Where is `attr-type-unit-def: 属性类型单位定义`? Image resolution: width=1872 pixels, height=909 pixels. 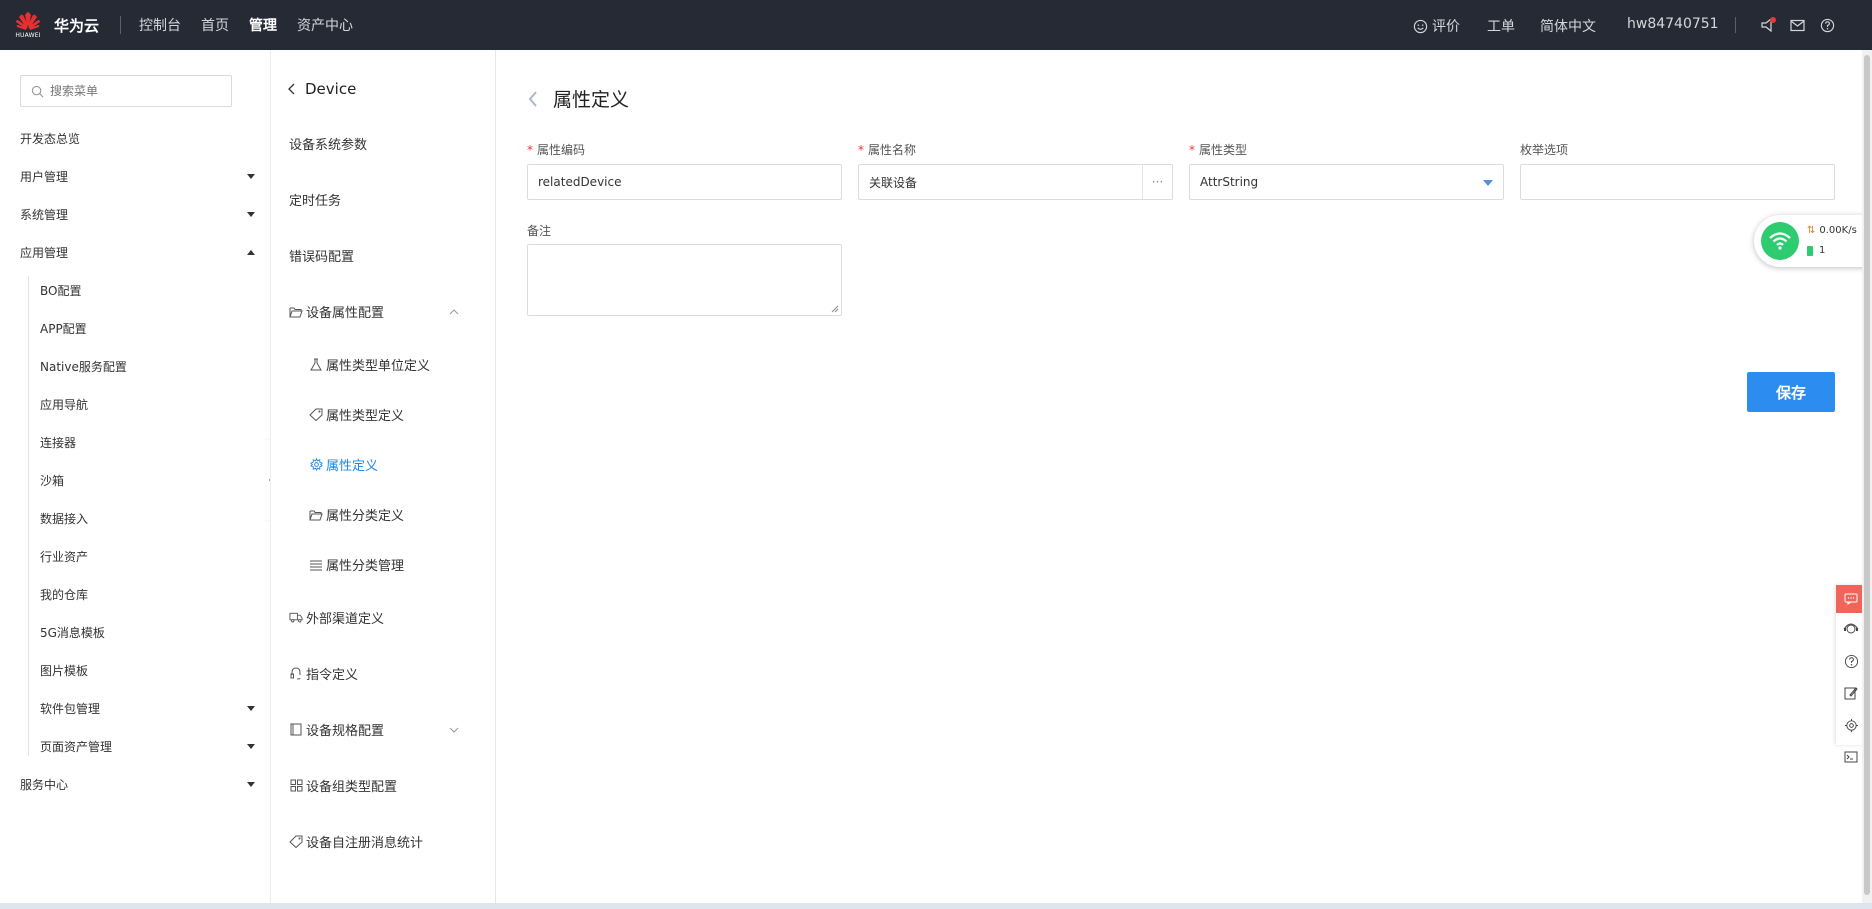 attr-type-unit-def: 属性类型单位定义 is located at coordinates (369, 364).